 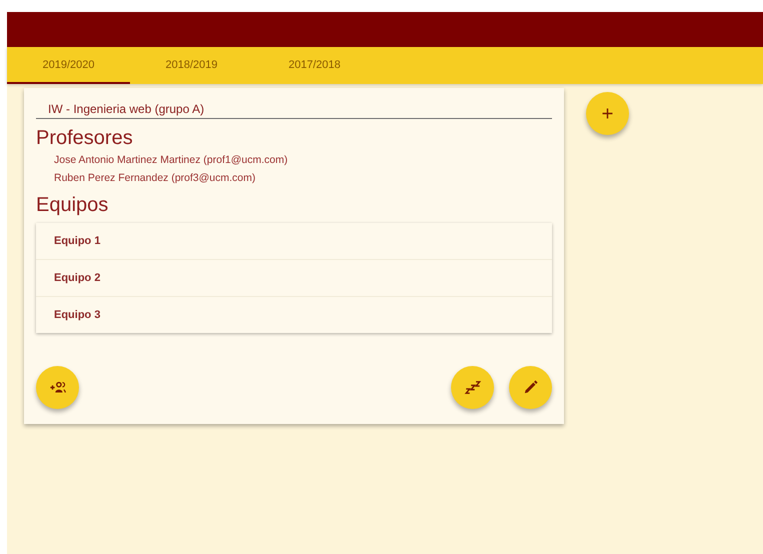 I want to click on team-item: Equipo 2, so click(x=294, y=278).